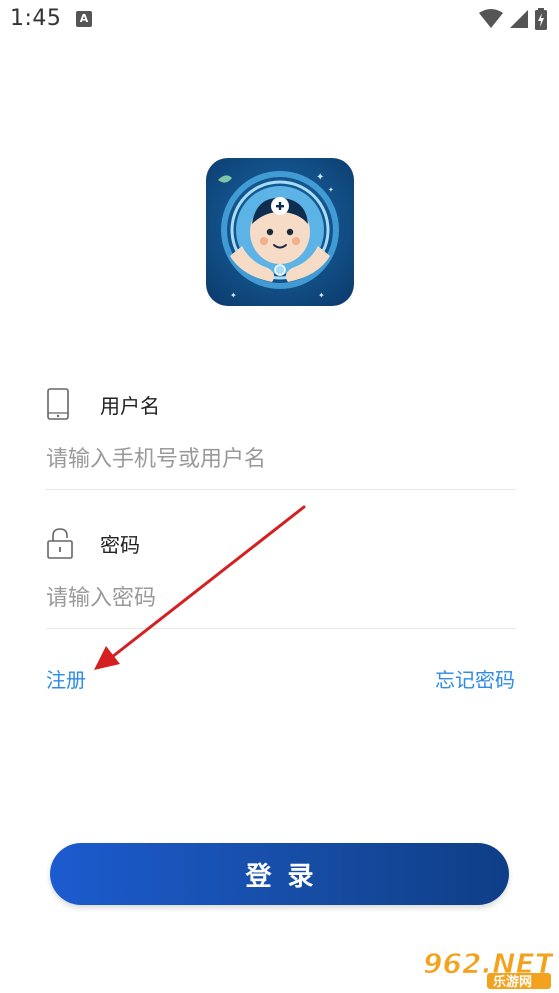 This screenshot has width=559, height=993. Describe the element at coordinates (519, 19) in the screenshot. I see `signal-icon` at that location.